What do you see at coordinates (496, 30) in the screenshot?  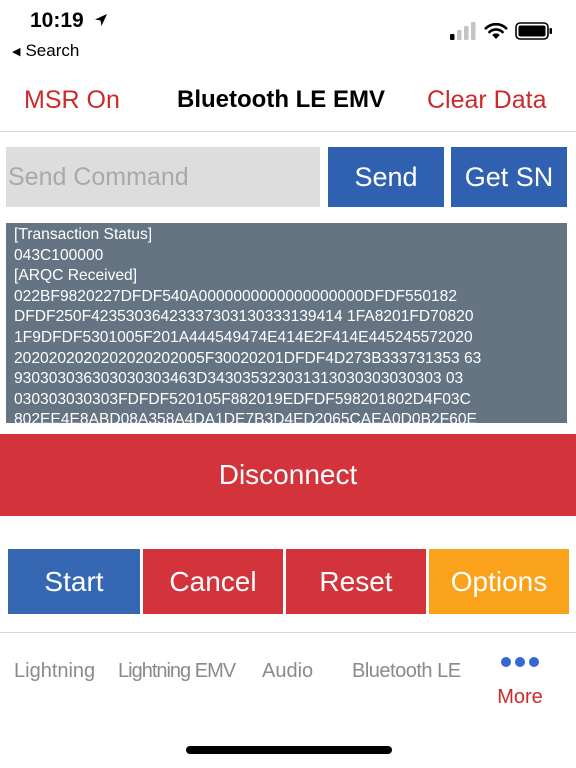 I see `wifi-icon` at bounding box center [496, 30].